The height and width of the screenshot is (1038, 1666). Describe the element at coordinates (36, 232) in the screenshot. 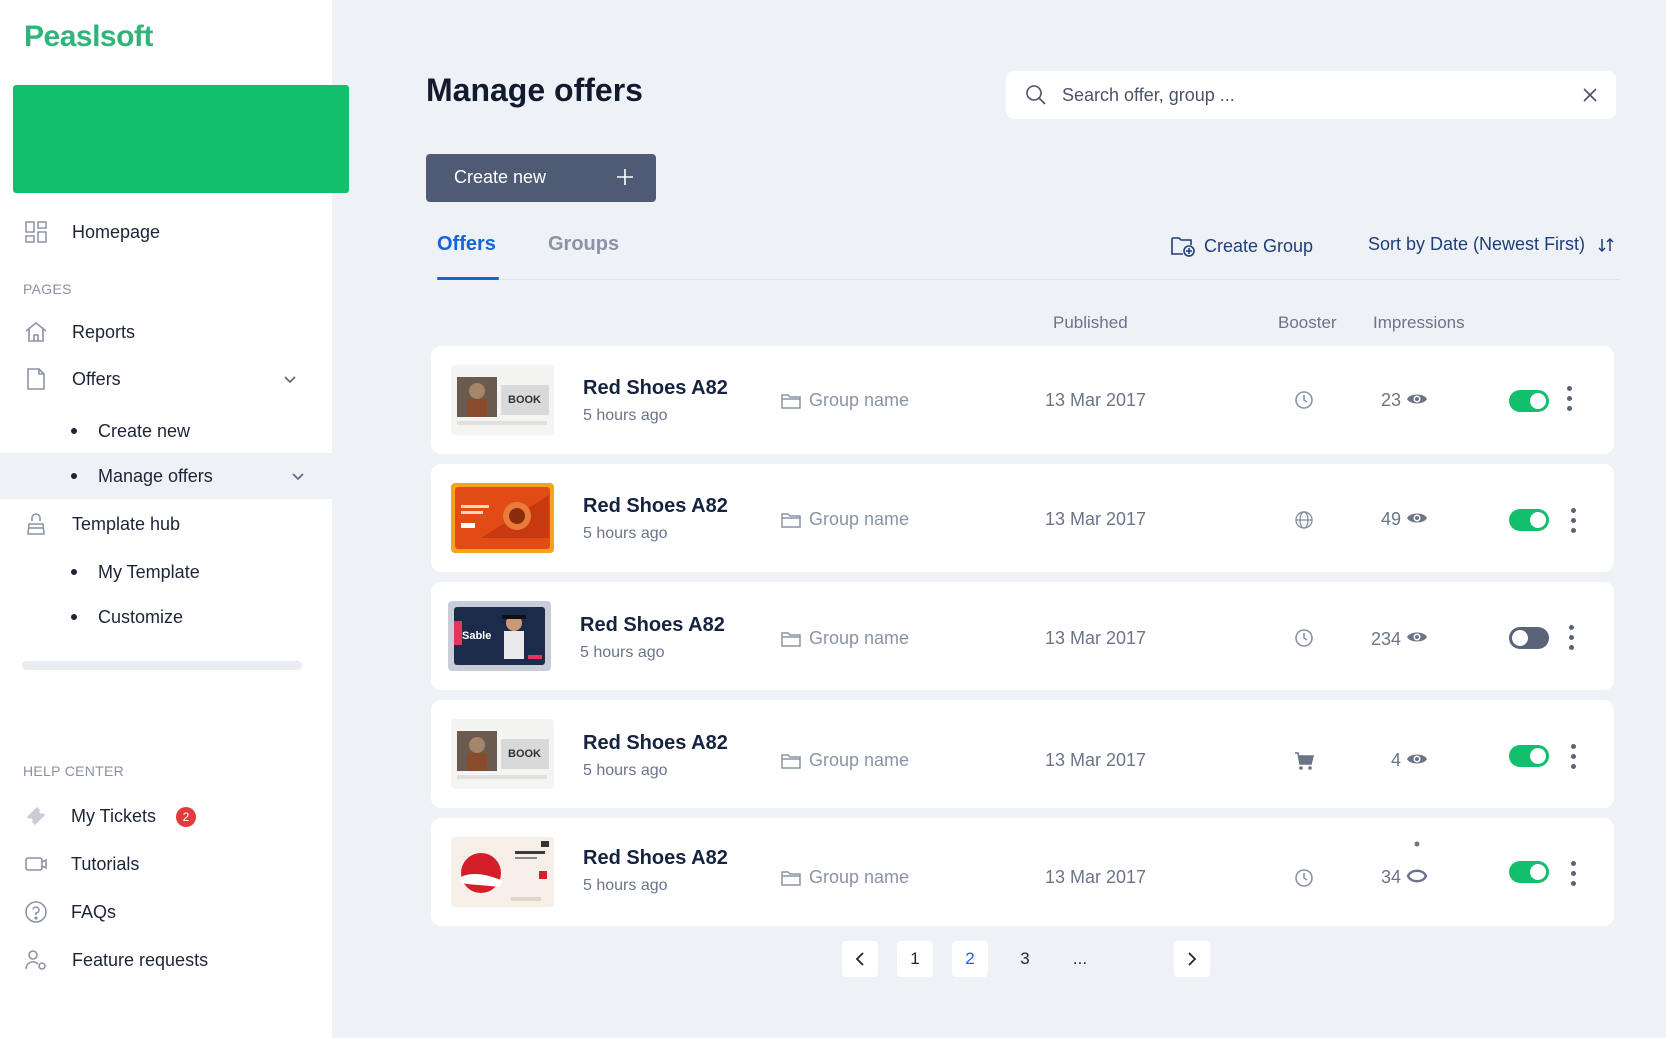

I see `dashboard-icon` at that location.